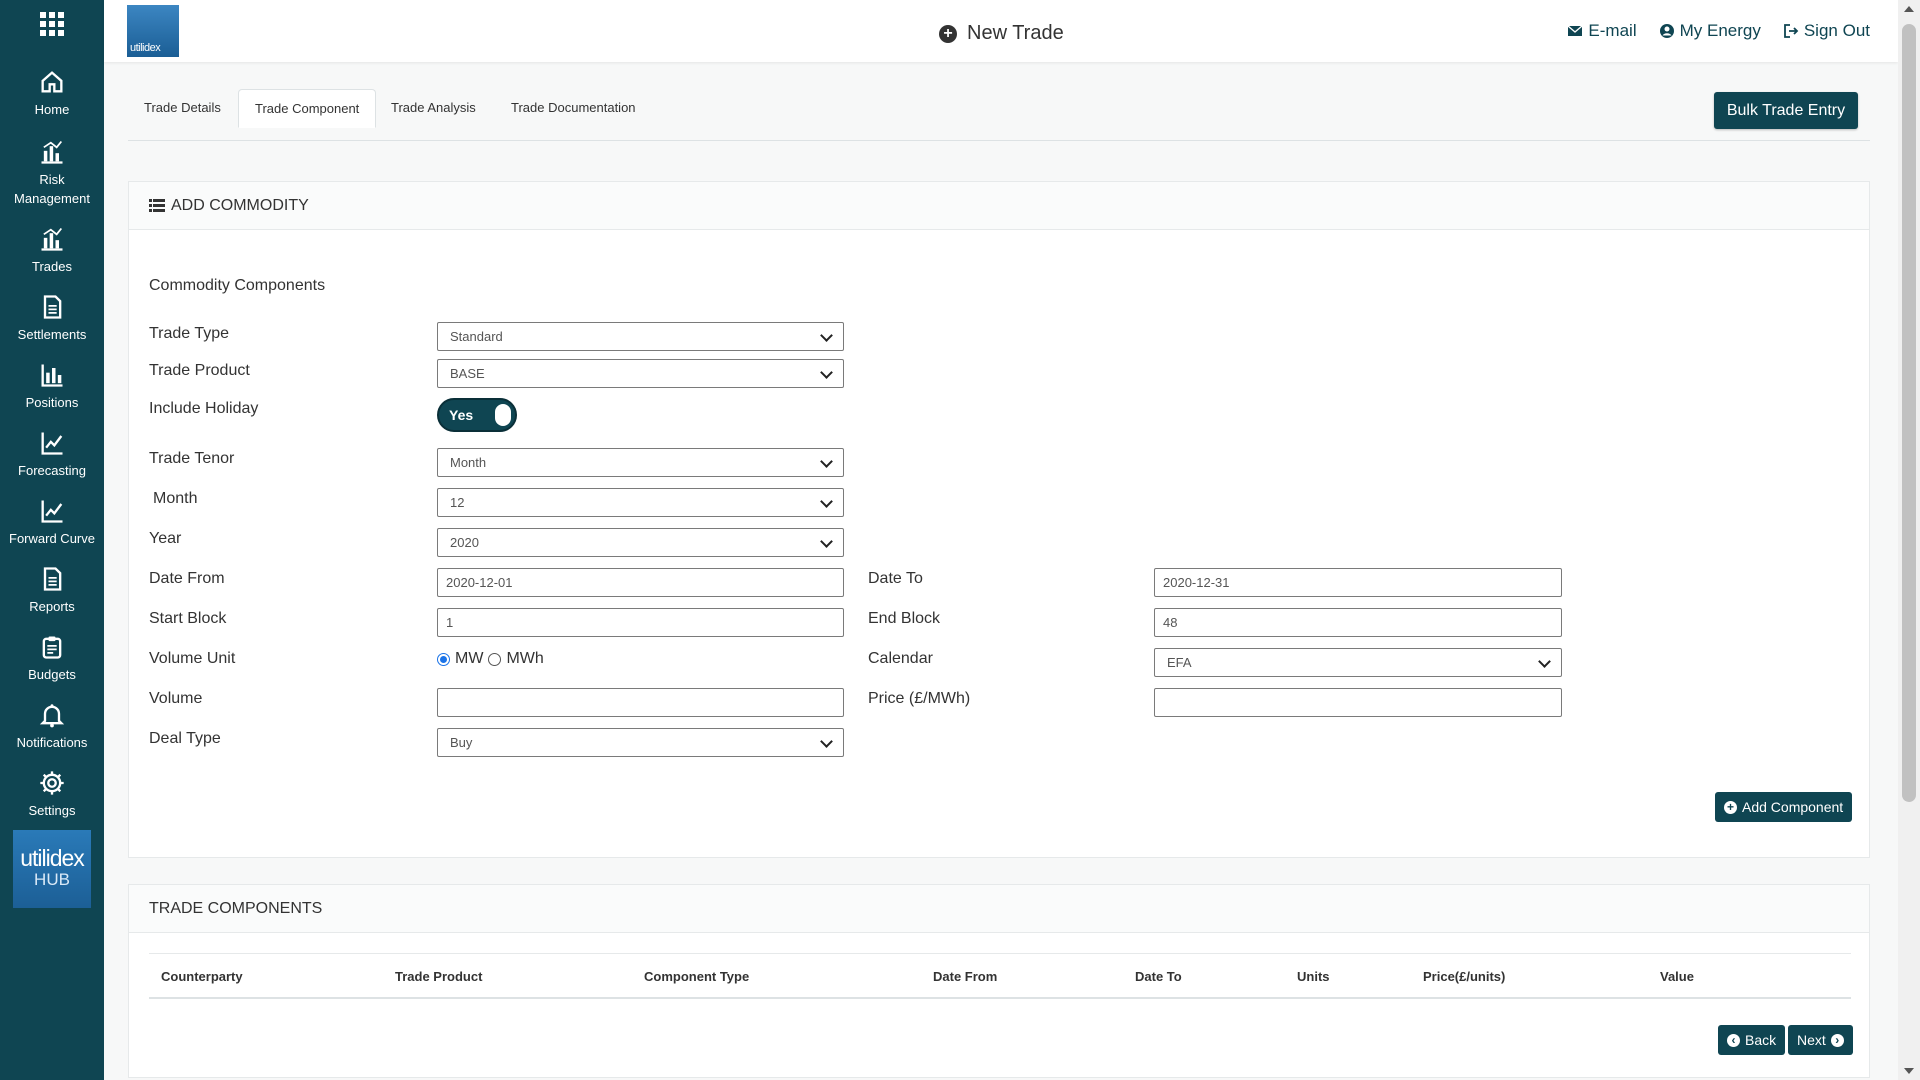 Image resolution: width=1920 pixels, height=1080 pixels. I want to click on end-block-input: 48, so click(1358, 622).